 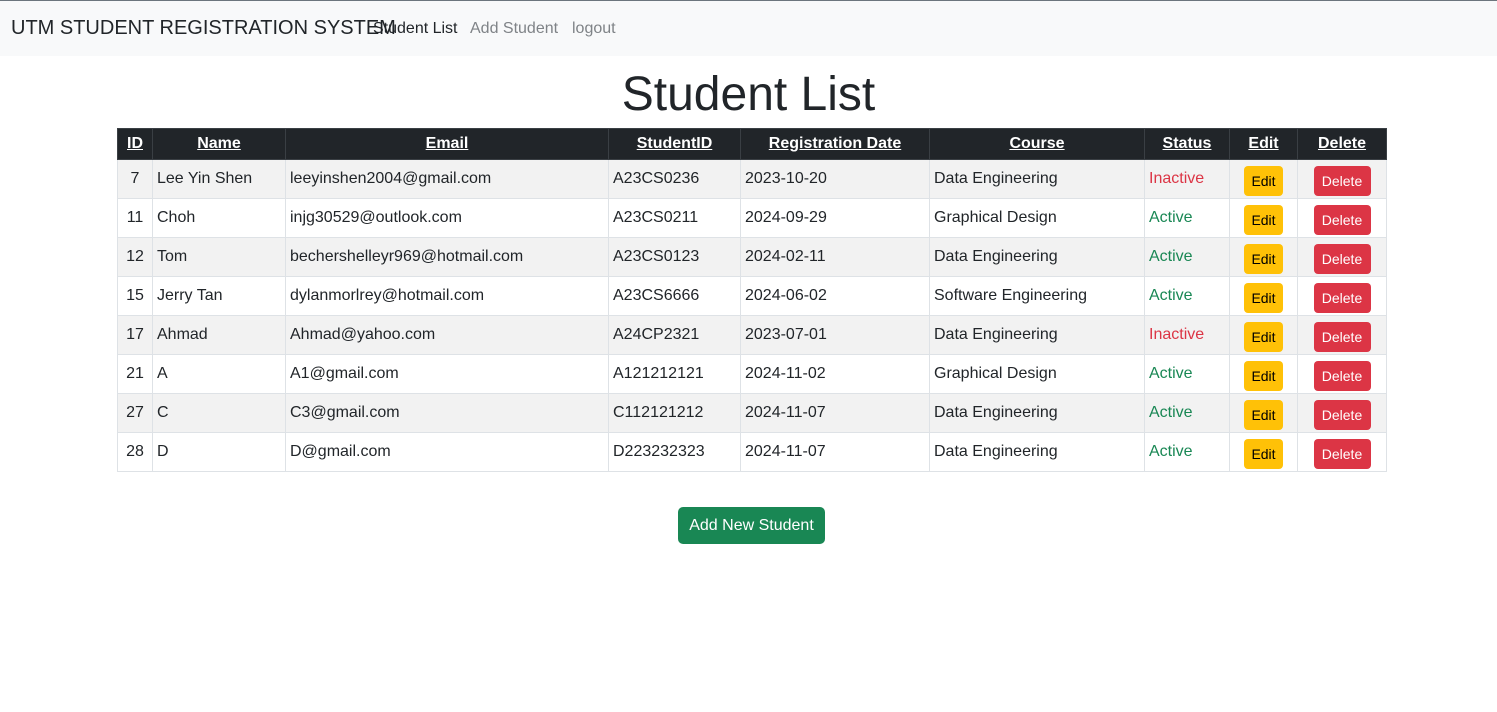 What do you see at coordinates (594, 29) in the screenshot?
I see `nav-link-logout: logout` at bounding box center [594, 29].